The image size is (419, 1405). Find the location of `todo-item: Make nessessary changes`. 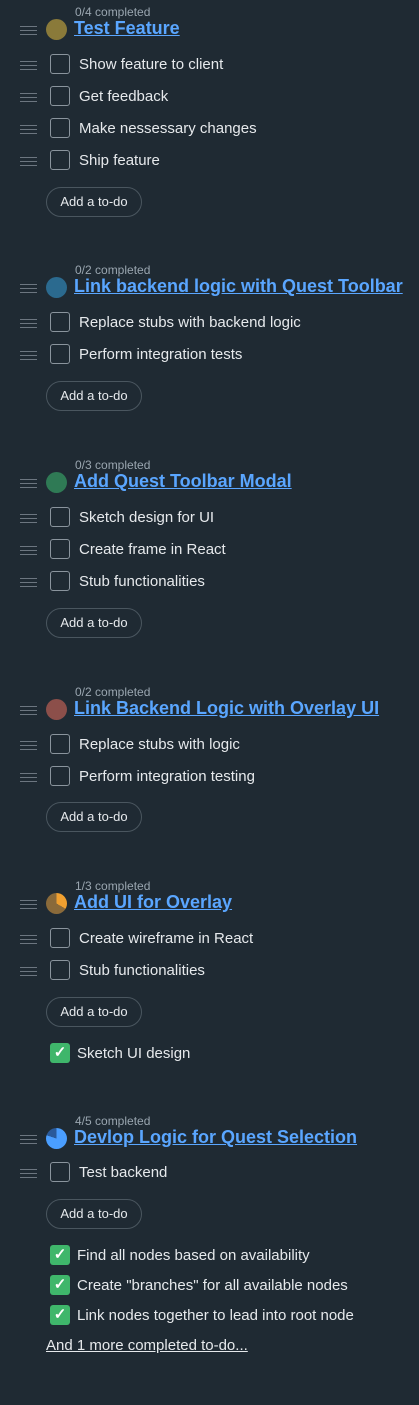

todo-item: Make nessessary changes is located at coordinates (209, 130).